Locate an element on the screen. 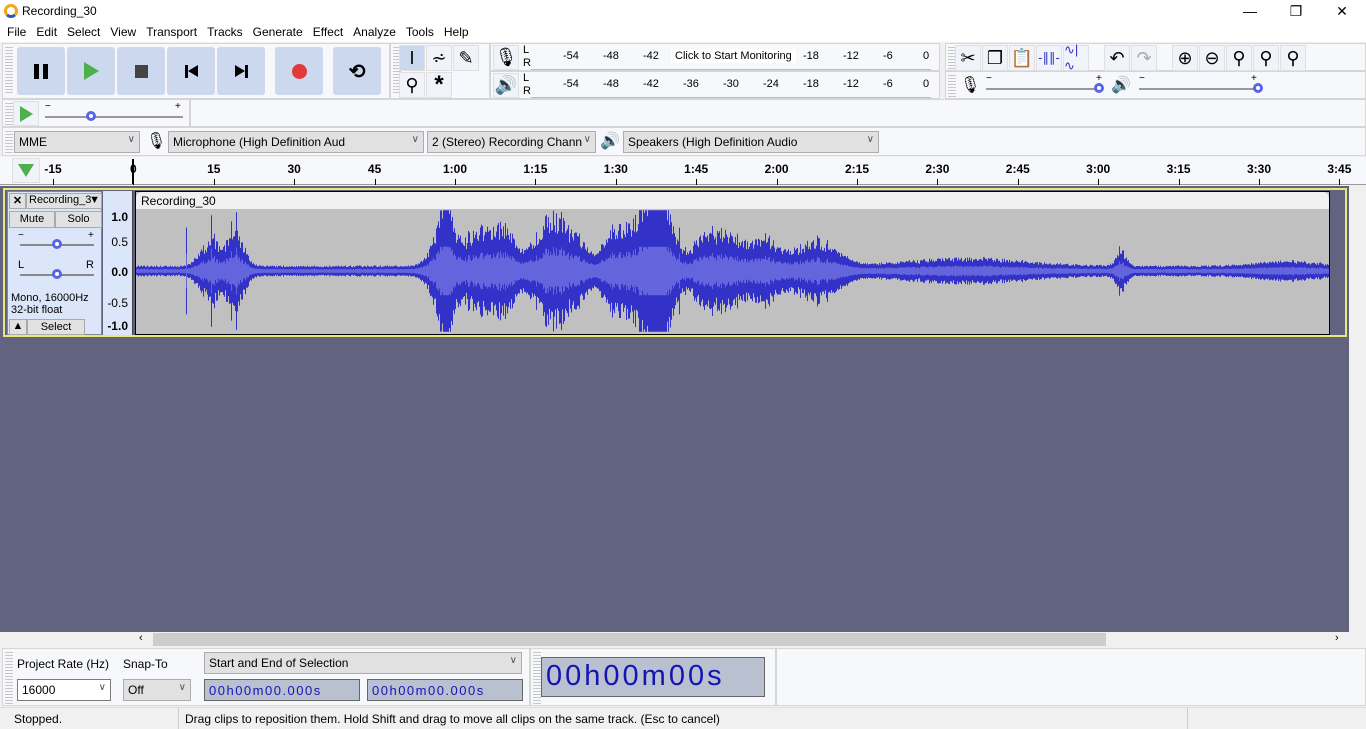 The width and height of the screenshot is (1366, 729). silence-button: ∿|∿ is located at coordinates (1076, 57).